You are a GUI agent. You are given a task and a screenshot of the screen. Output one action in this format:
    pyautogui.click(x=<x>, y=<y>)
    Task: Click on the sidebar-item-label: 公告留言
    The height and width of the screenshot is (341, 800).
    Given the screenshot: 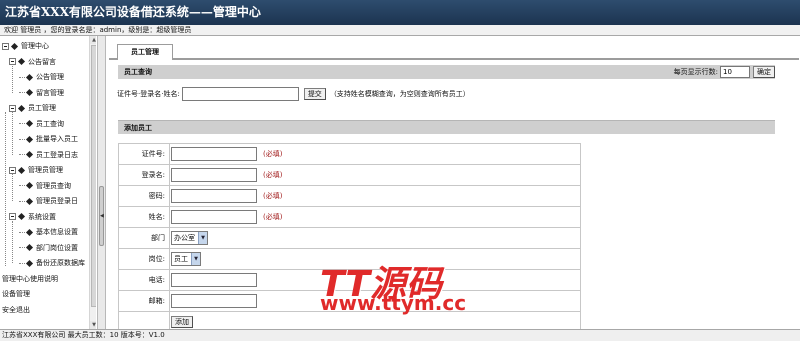 What is the action you would take?
    pyautogui.click(x=42, y=61)
    